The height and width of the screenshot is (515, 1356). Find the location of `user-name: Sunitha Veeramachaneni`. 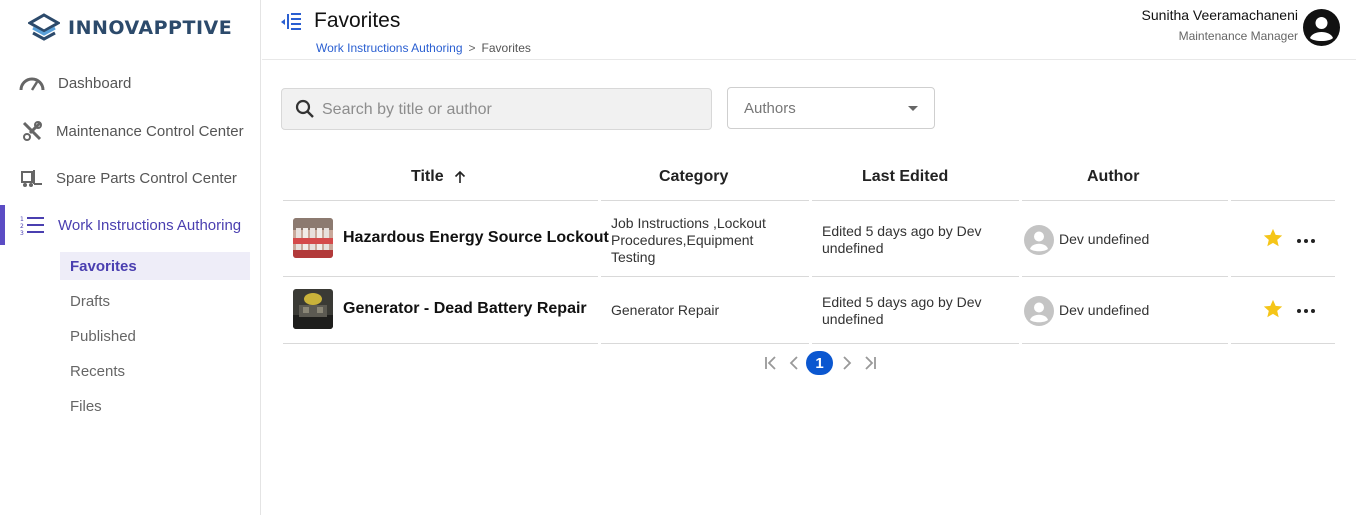

user-name: Sunitha Veeramachaneni is located at coordinates (1219, 15).